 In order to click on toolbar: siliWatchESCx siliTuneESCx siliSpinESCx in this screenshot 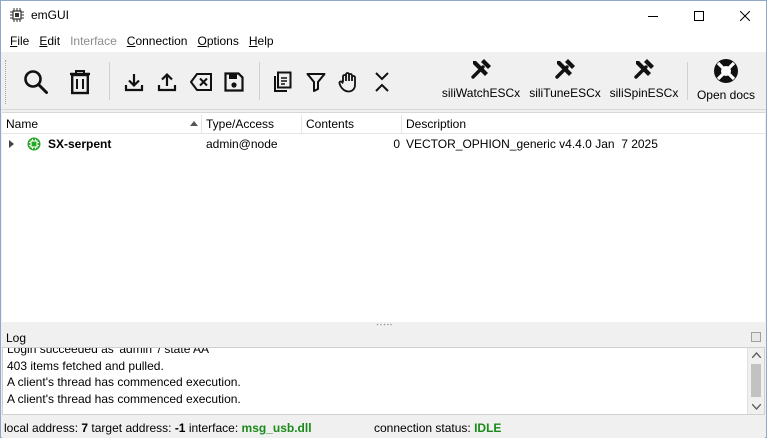, I will do `click(383, 81)`.